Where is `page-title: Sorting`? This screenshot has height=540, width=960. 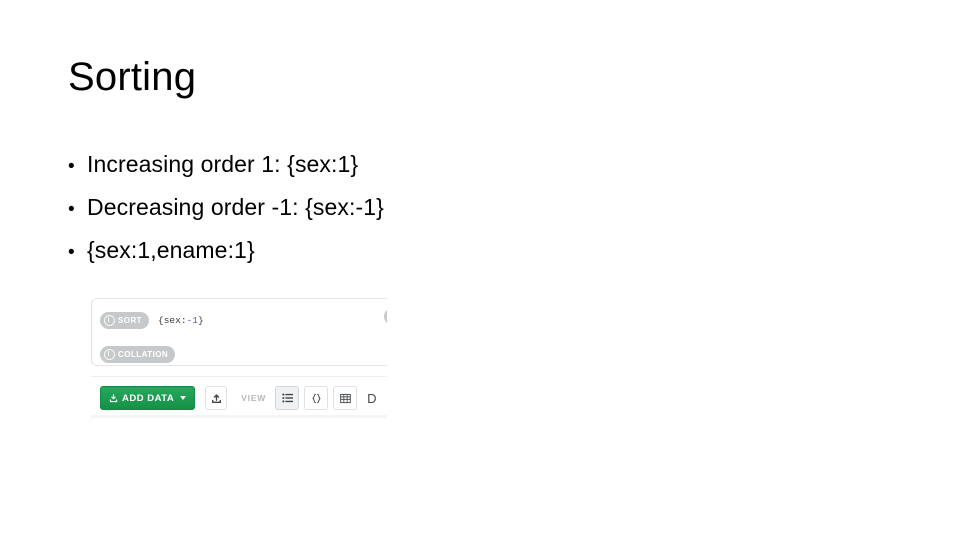 page-title: Sorting is located at coordinates (132, 77).